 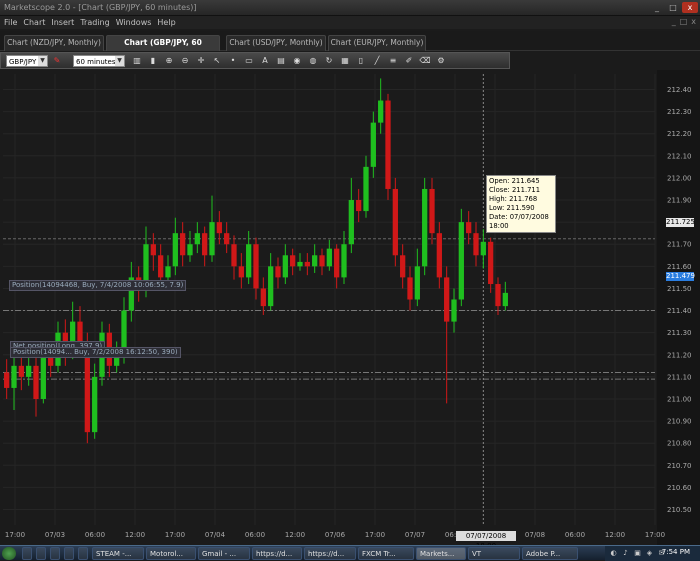 What do you see at coordinates (377, 43) in the screenshot?
I see `tab-eurjpy: Chart (EUR/JPY, Monthly)` at bounding box center [377, 43].